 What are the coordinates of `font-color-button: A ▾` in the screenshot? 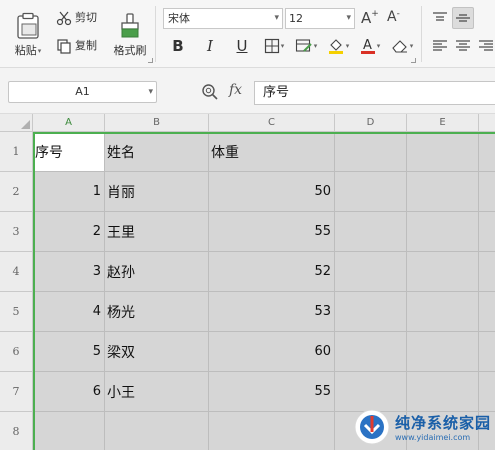 It's located at (370, 46).